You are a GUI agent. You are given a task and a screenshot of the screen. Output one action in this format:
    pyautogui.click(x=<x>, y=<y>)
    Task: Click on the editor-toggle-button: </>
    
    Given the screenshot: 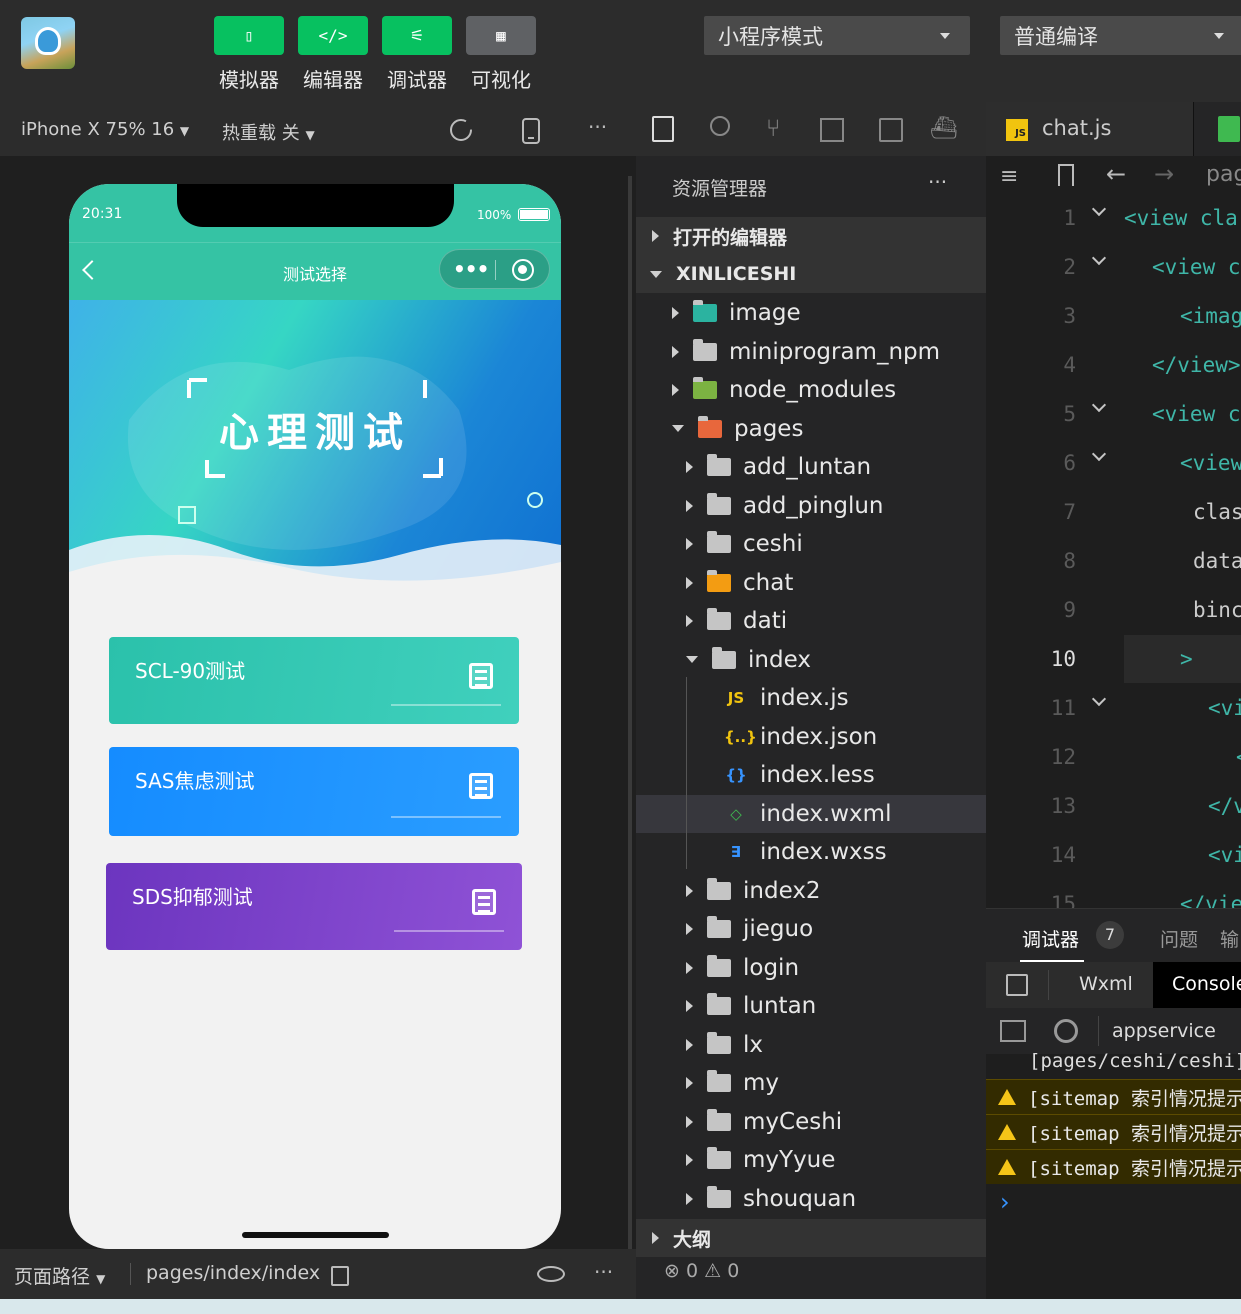 What is the action you would take?
    pyautogui.click(x=333, y=35)
    